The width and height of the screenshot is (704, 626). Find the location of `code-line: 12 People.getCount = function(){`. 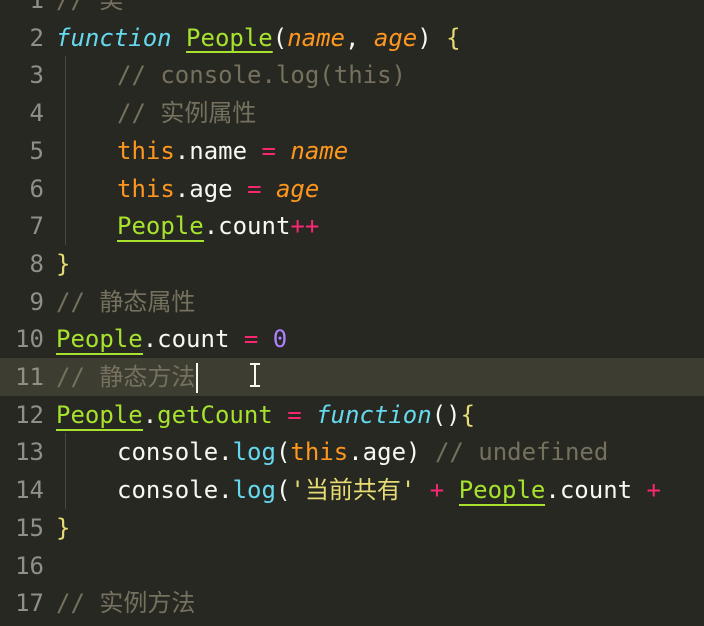

code-line: 12 People.getCount = function(){ is located at coordinates (352, 415).